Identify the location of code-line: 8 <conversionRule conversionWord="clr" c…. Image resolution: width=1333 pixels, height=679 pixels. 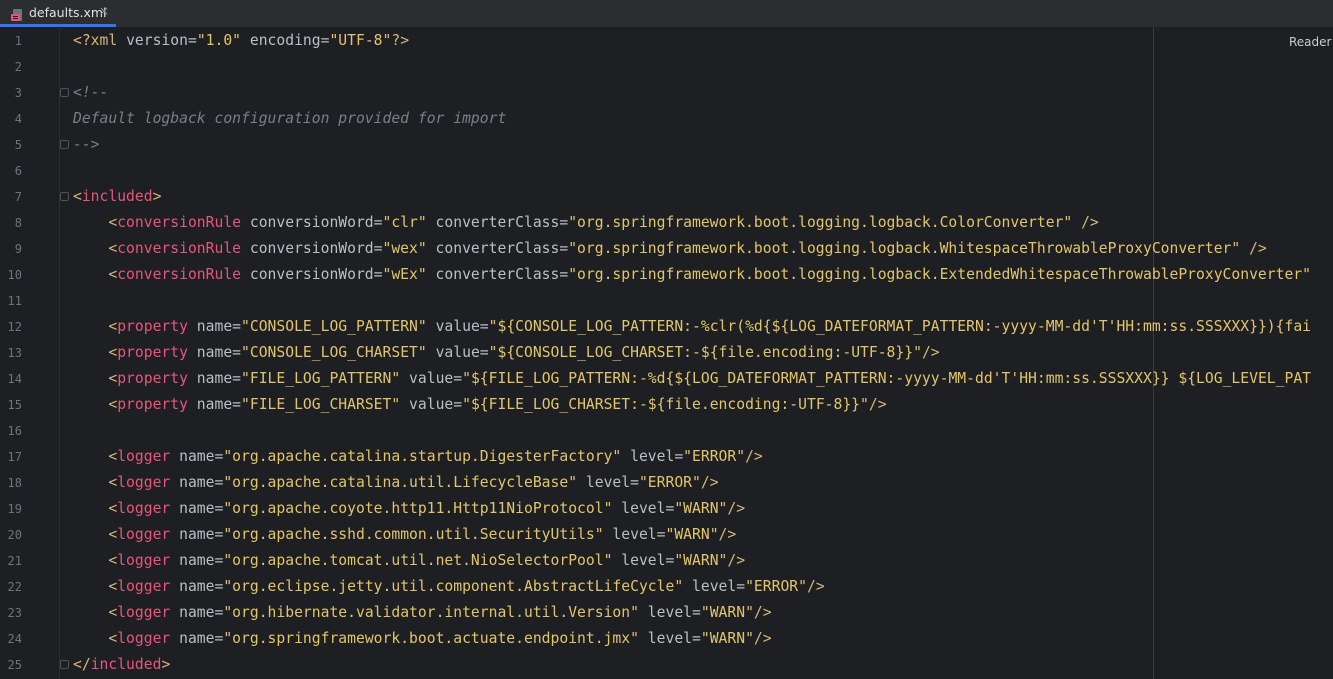
(666, 223).